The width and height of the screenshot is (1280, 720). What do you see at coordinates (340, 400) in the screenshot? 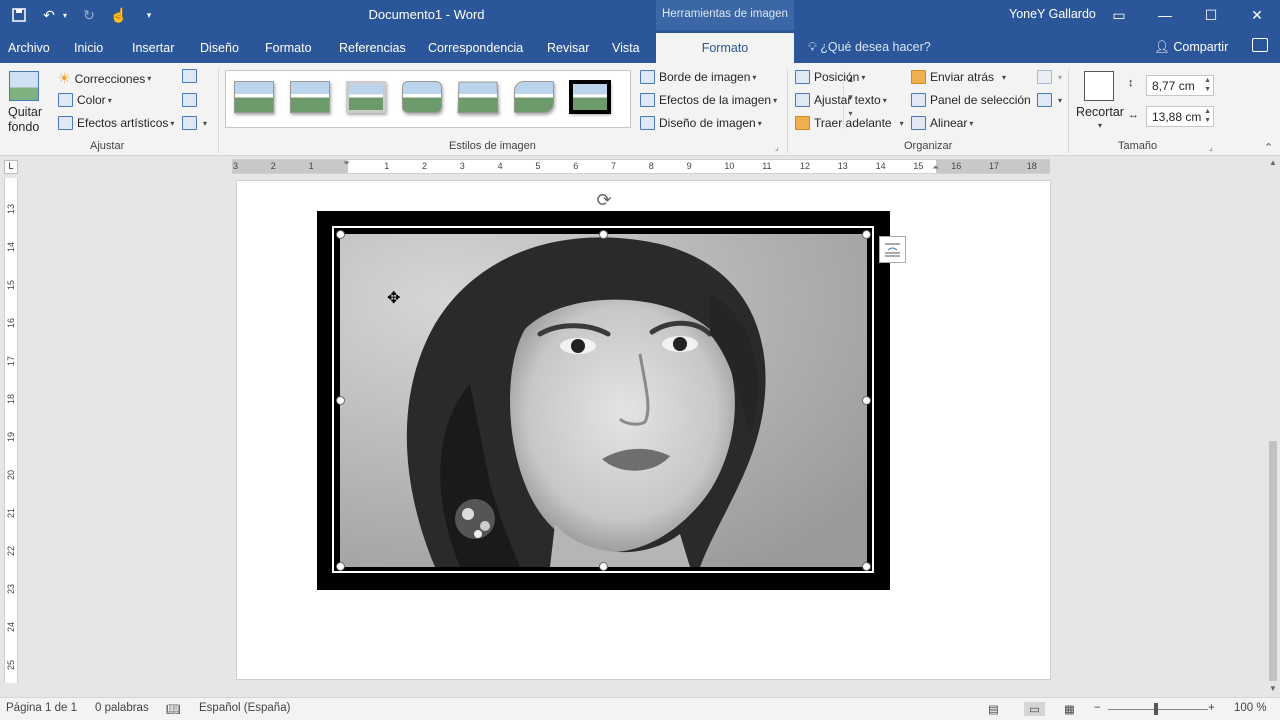
I see `resize-handle-left` at bounding box center [340, 400].